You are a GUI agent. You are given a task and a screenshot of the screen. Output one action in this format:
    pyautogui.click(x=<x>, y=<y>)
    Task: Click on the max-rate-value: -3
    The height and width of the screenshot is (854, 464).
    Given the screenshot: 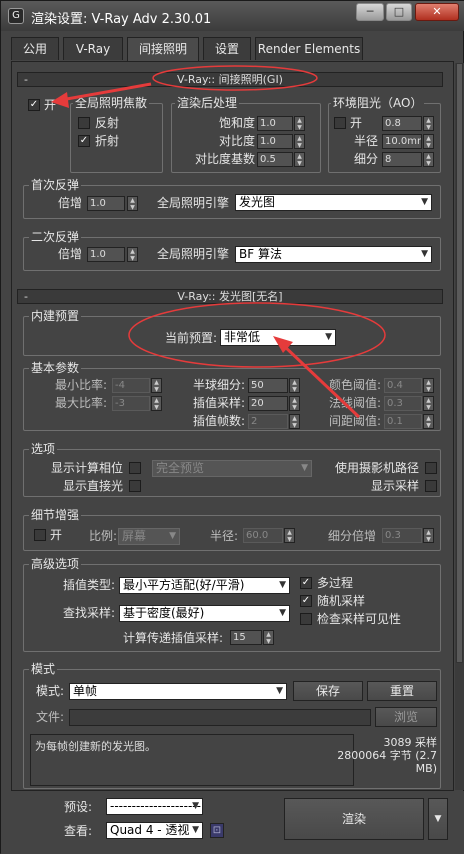 What is the action you would take?
    pyautogui.click(x=131, y=403)
    